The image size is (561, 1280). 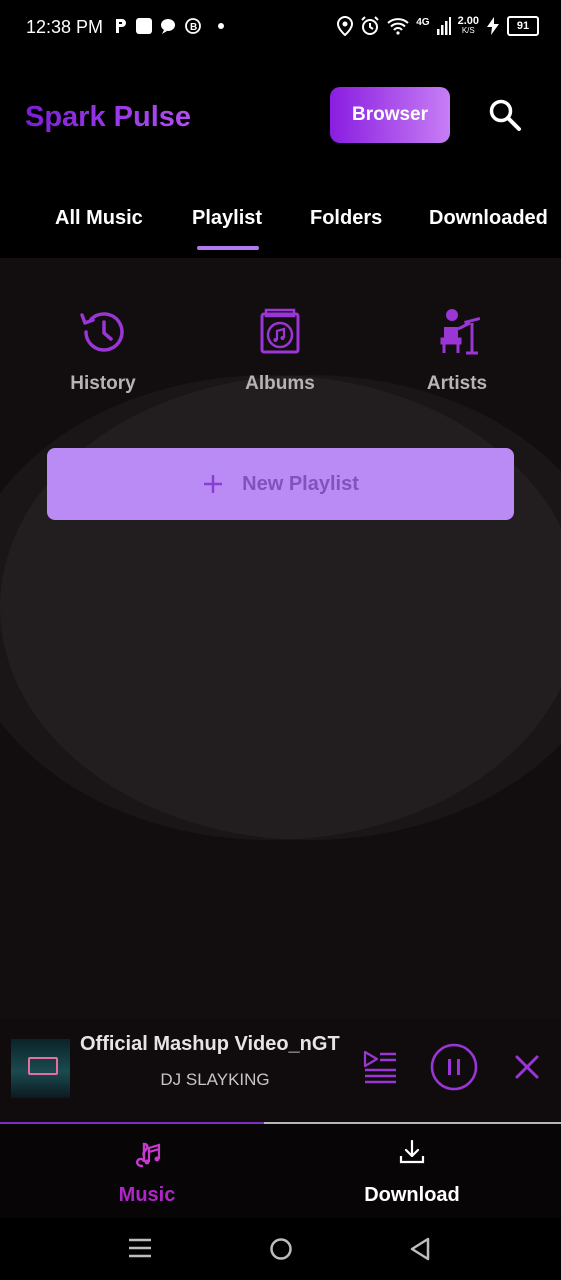 I want to click on new-playlist-button: New Playlist, so click(x=280, y=484).